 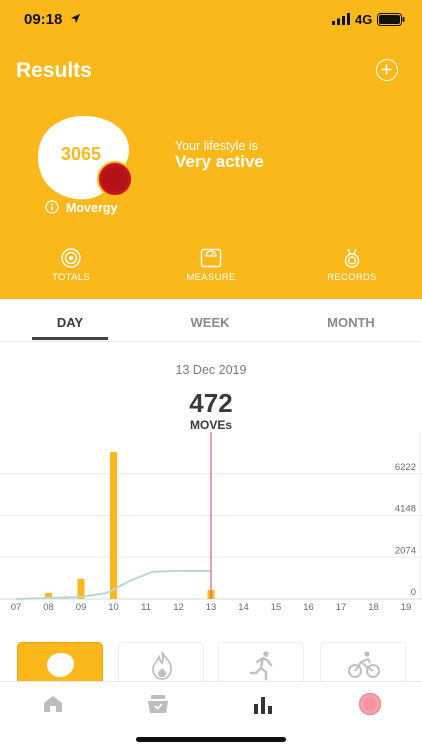 I want to click on category-calories, so click(x=161, y=663).